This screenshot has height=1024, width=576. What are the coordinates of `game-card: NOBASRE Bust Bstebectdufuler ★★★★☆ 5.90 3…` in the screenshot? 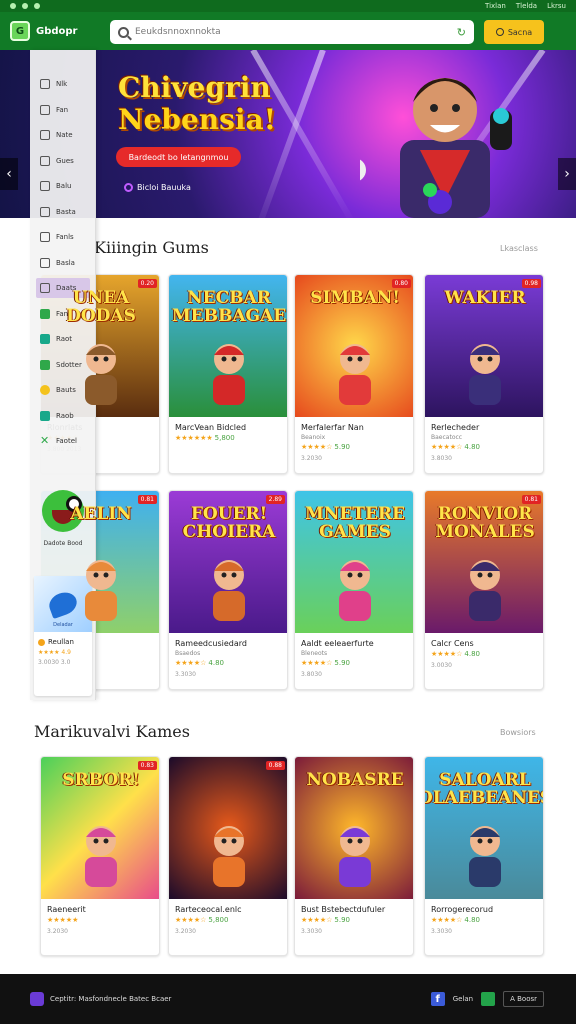 It's located at (354, 856).